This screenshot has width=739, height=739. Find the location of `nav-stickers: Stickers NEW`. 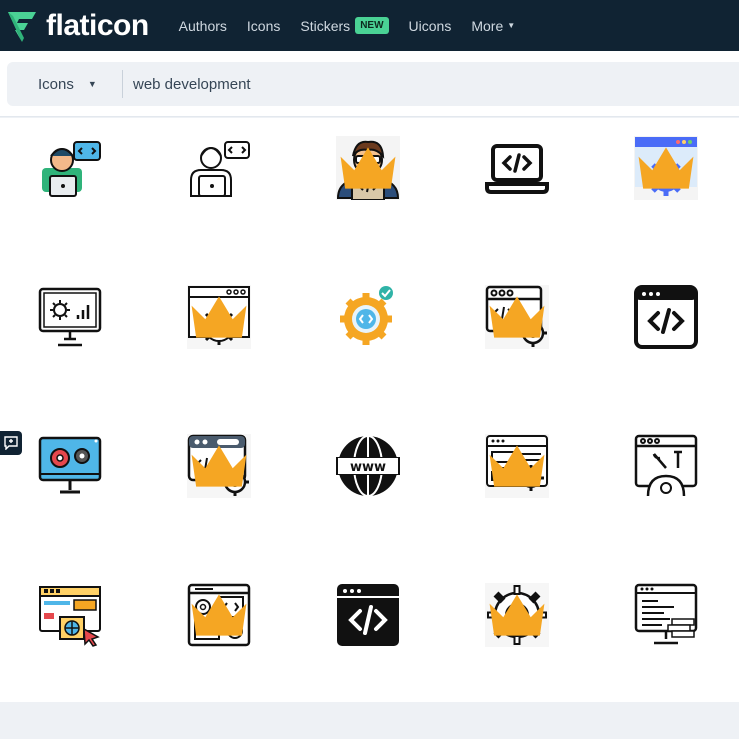

nav-stickers: Stickers NEW is located at coordinates (344, 25).